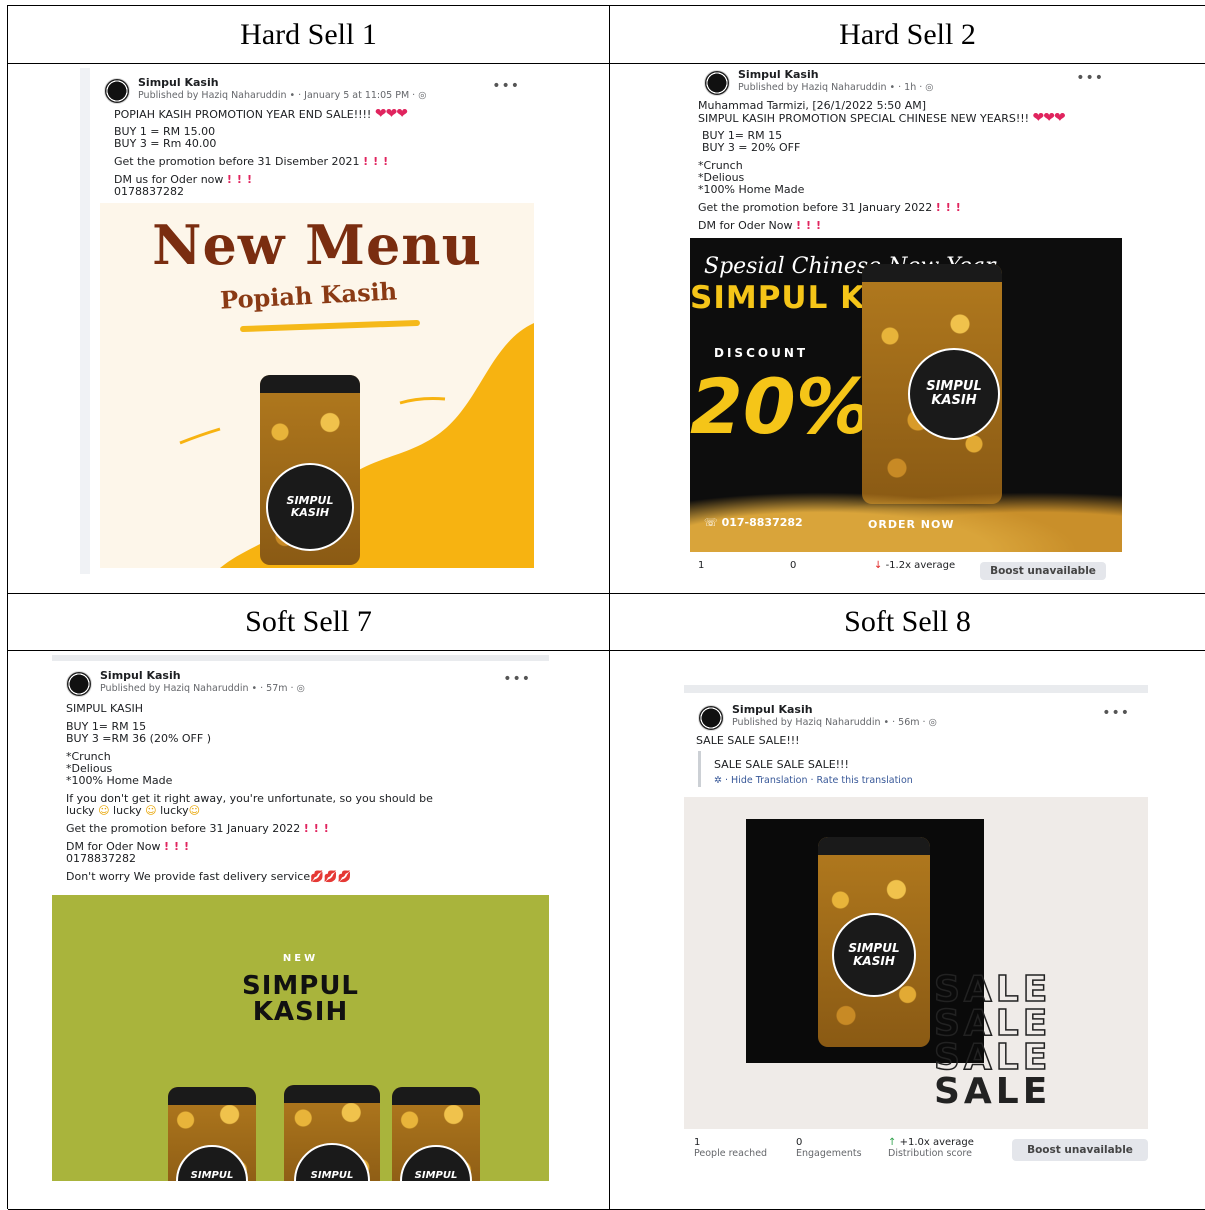  I want to click on stat-distribution: ↑ +1.0x average Distribution score, so click(931, 1148).